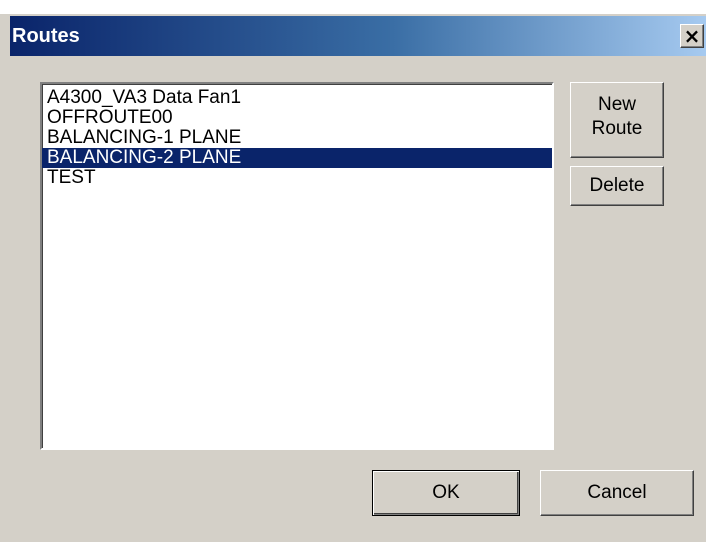  I want to click on new-route-label-line1: New, so click(616, 104).